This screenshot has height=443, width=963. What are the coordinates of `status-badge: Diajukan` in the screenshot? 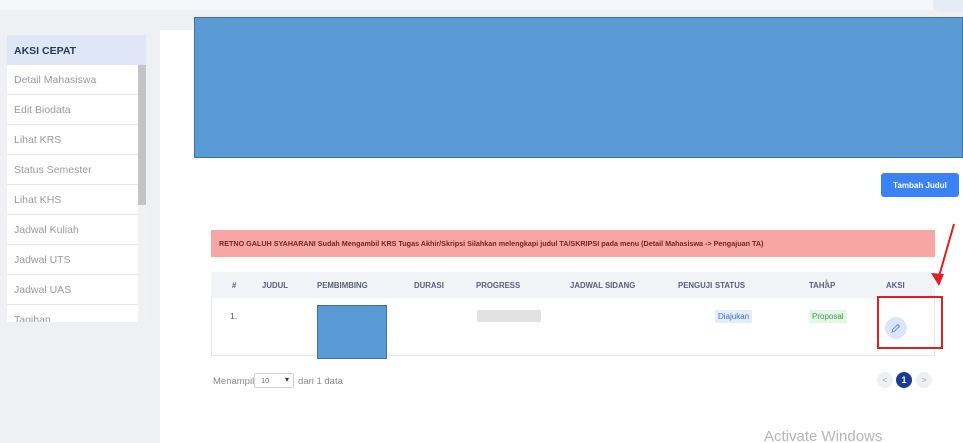 It's located at (734, 316).